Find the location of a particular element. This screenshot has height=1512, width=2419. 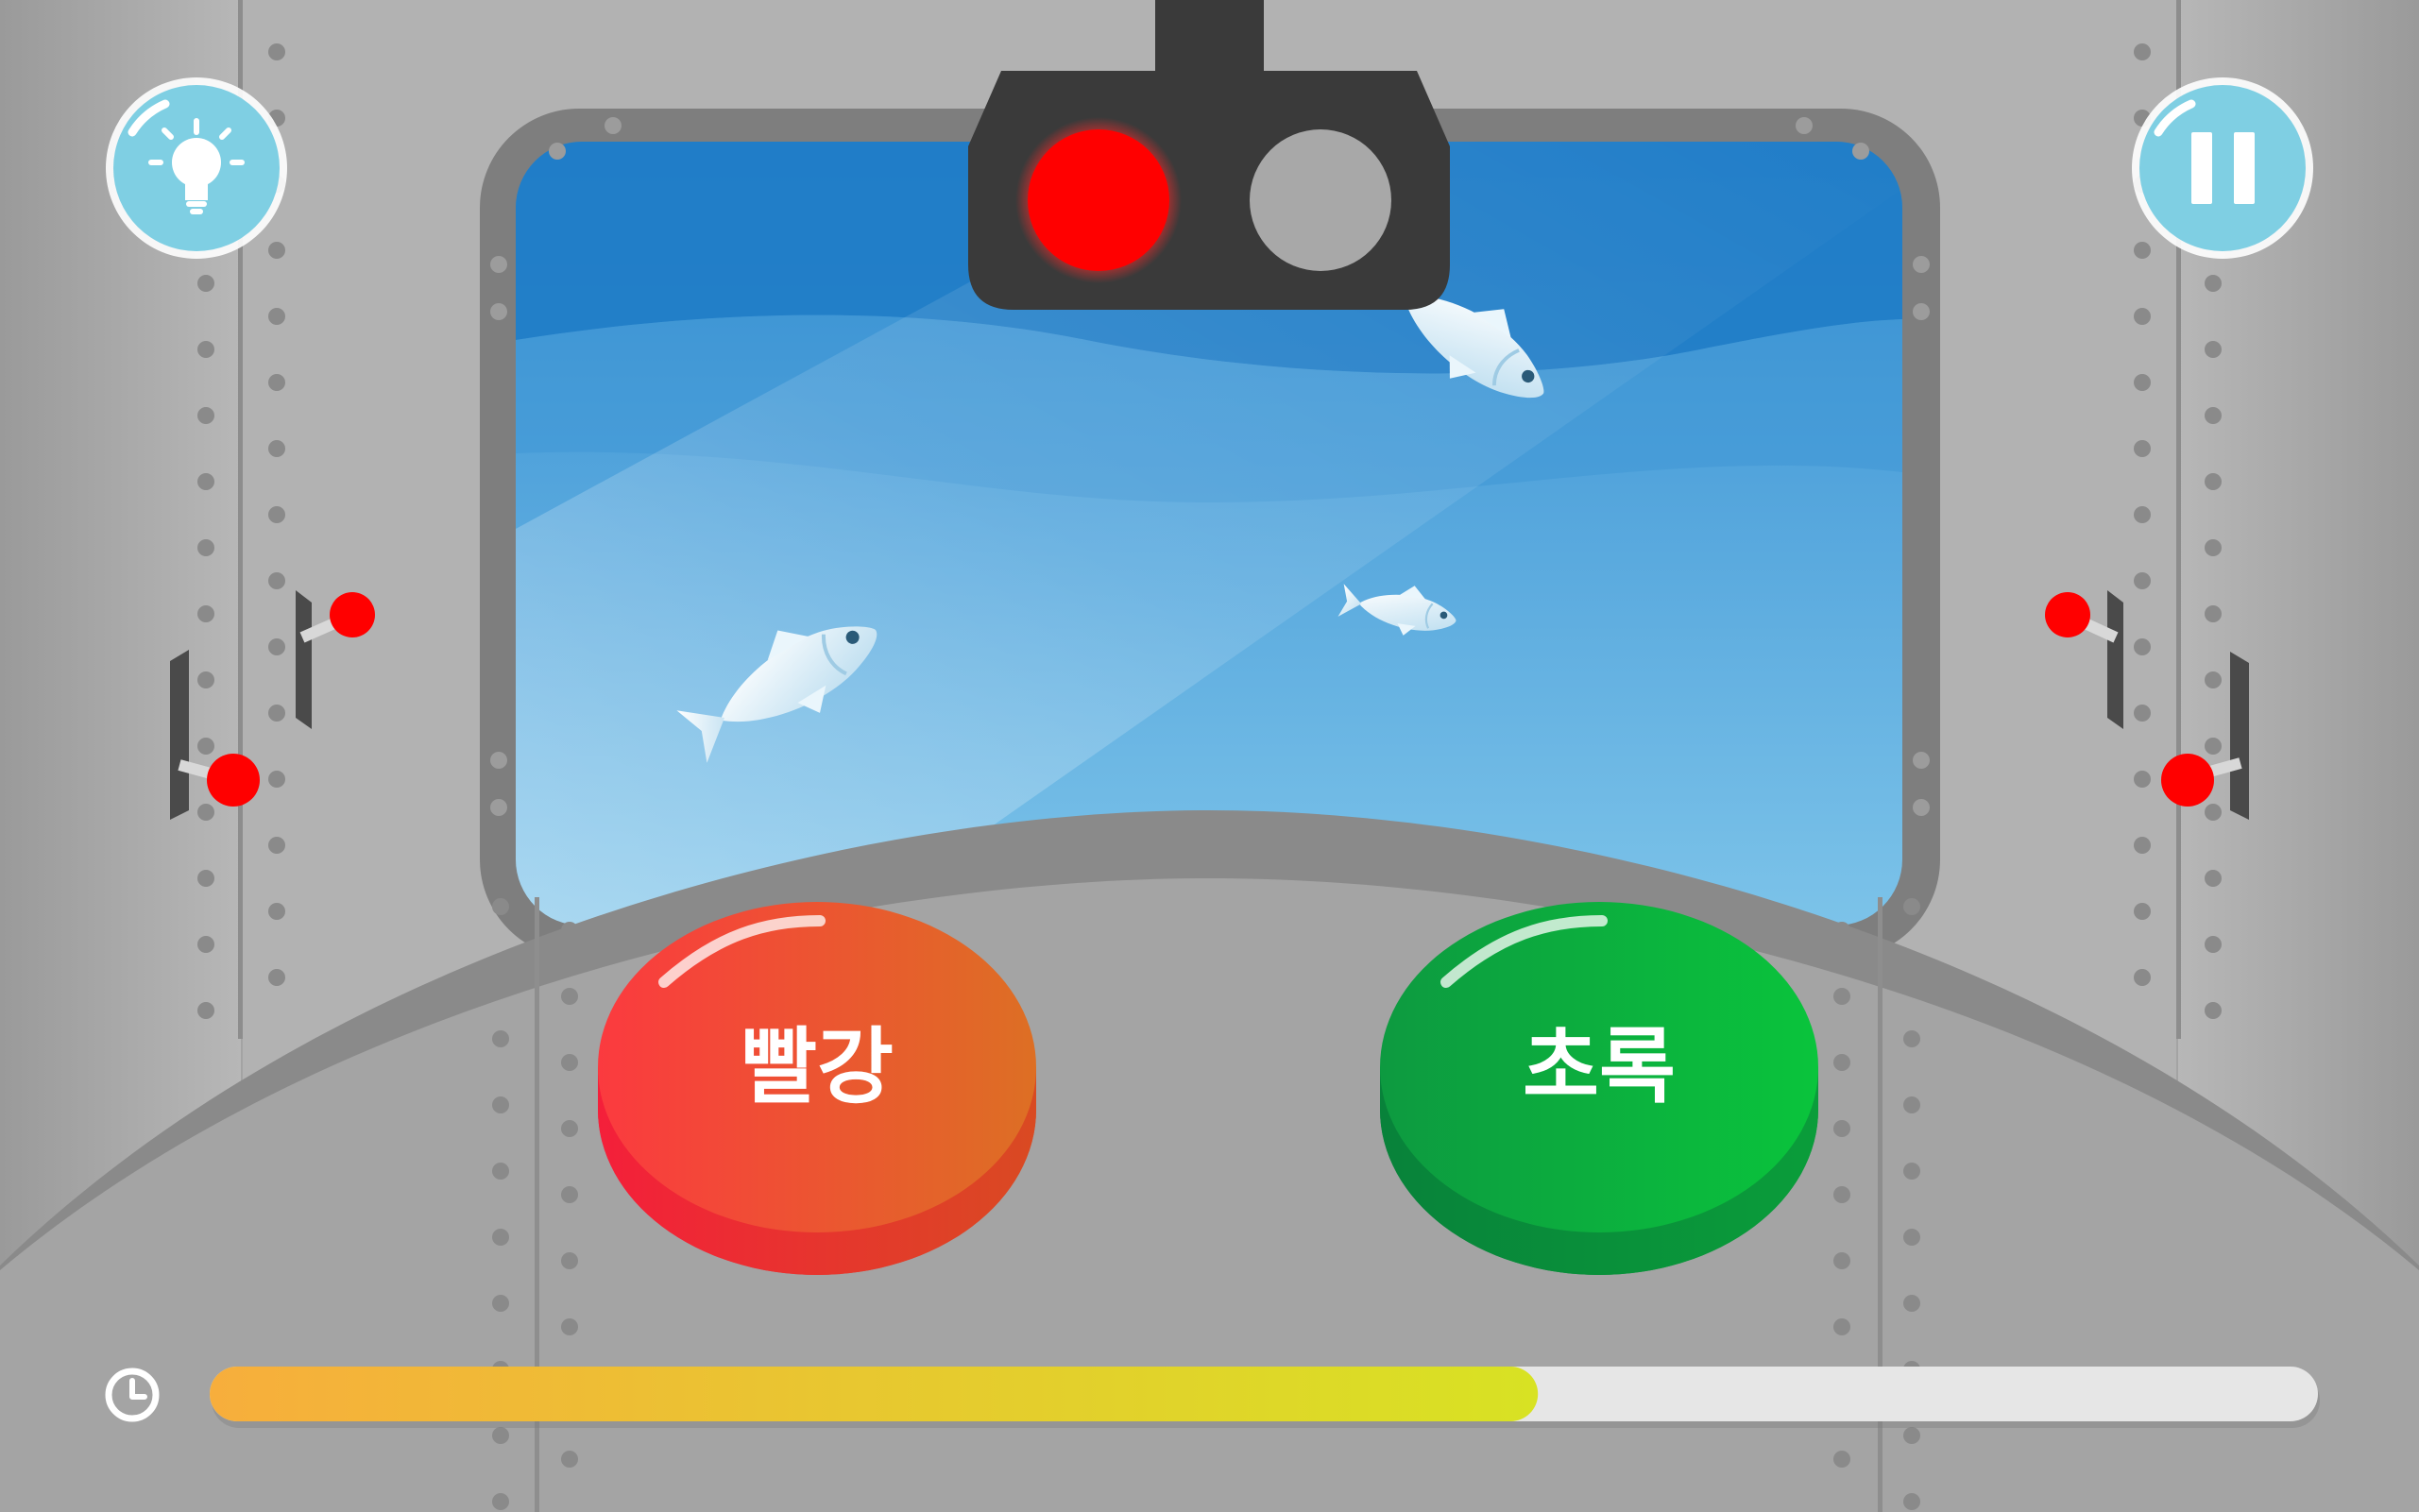

timer is located at coordinates (1212, 1397).